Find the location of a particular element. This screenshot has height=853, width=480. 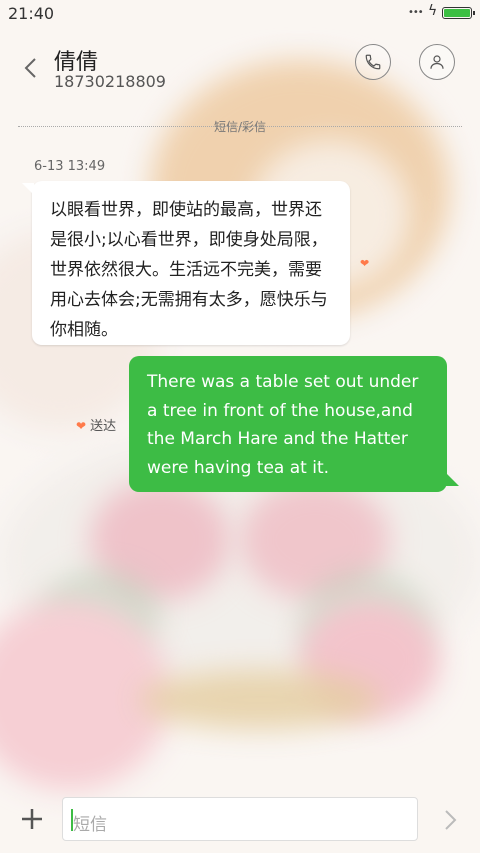

contact-info-button is located at coordinates (437, 62).